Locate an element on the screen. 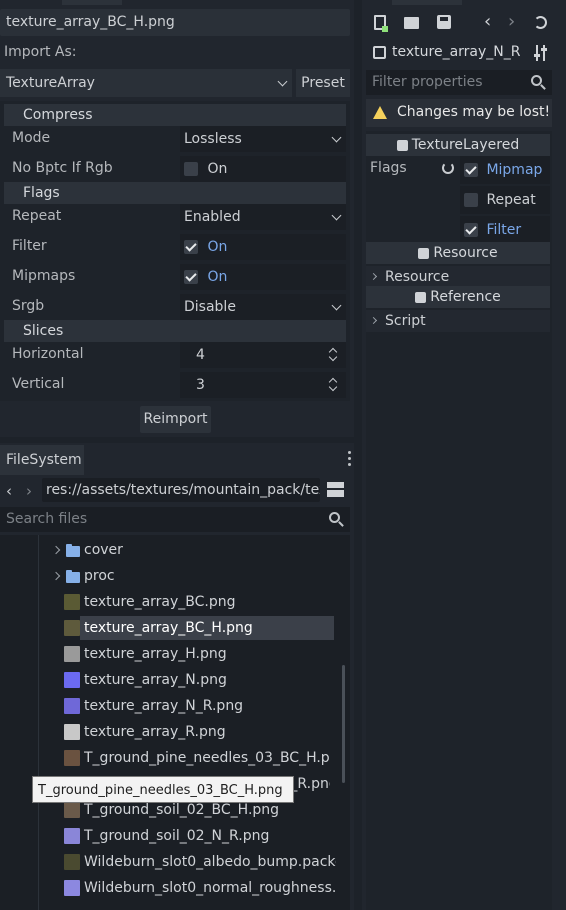 Image resolution: width=566 pixels, height=910 pixels. no-bptc-label: No Bptc If Rgb is located at coordinates (62, 168).